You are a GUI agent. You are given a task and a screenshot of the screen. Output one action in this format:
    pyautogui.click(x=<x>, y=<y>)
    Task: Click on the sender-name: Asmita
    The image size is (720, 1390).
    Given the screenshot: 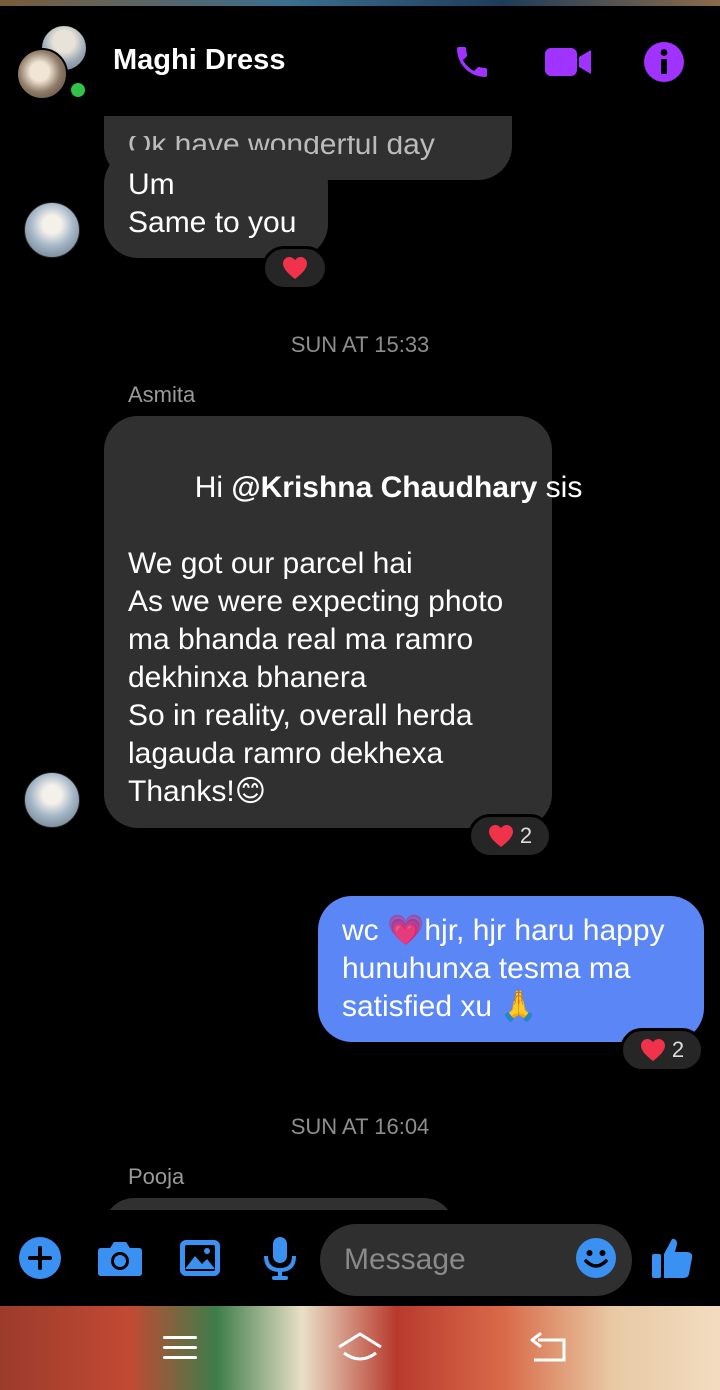 What is the action you would take?
    pyautogui.click(x=162, y=394)
    